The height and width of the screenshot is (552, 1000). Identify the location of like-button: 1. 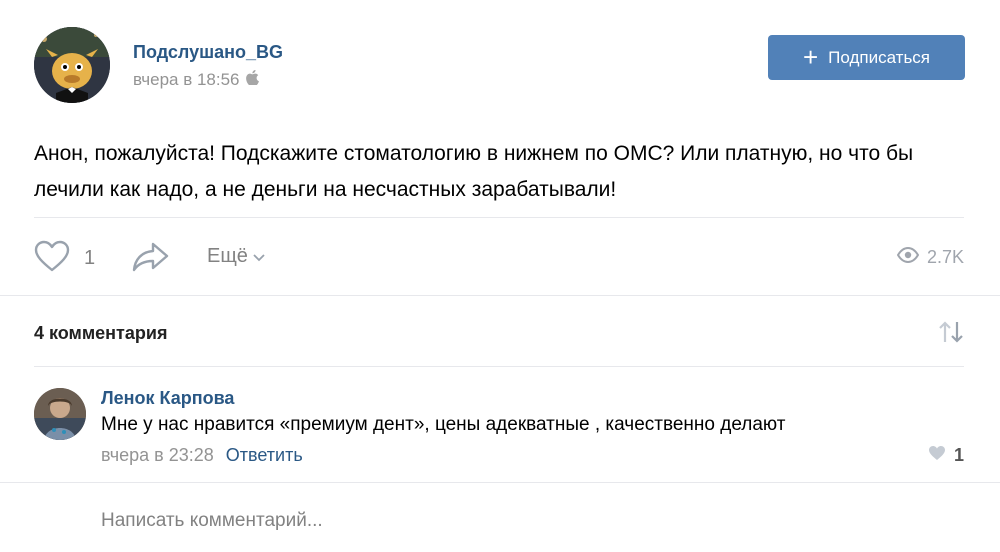
(64, 258).